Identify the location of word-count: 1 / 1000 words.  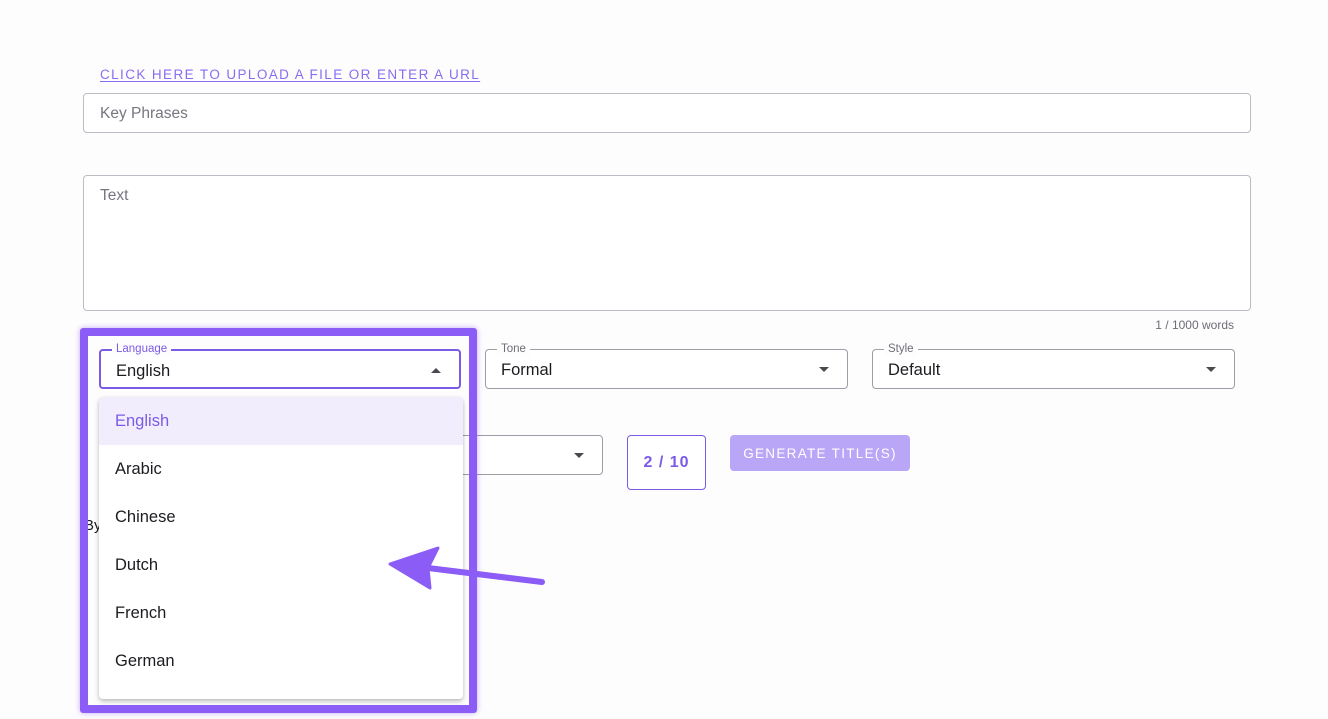
(1194, 325).